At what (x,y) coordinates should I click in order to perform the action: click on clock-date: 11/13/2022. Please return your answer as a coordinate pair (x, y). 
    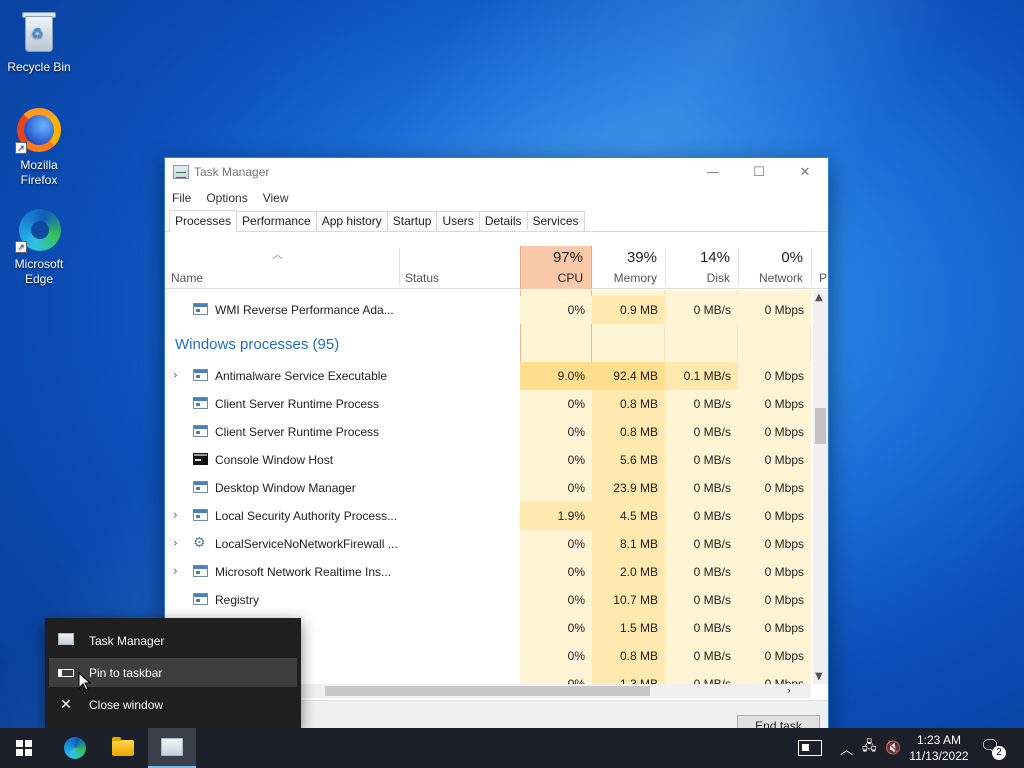
    Looking at the image, I should click on (939, 756).